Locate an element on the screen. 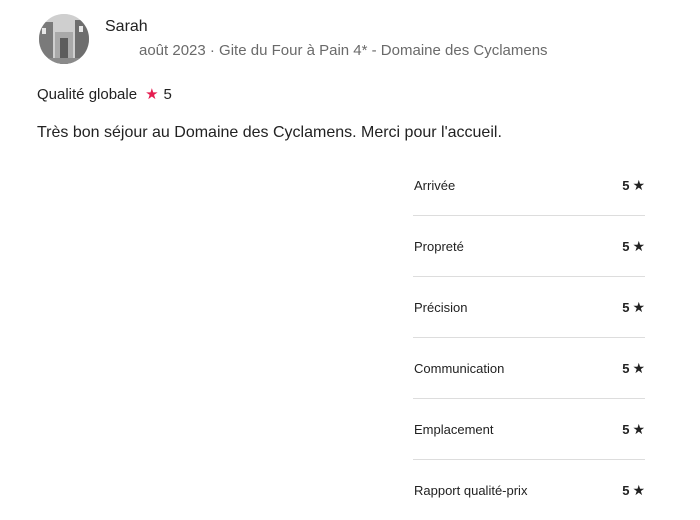  rating-row-precision: Précision 5 ★ is located at coordinates (529, 307).